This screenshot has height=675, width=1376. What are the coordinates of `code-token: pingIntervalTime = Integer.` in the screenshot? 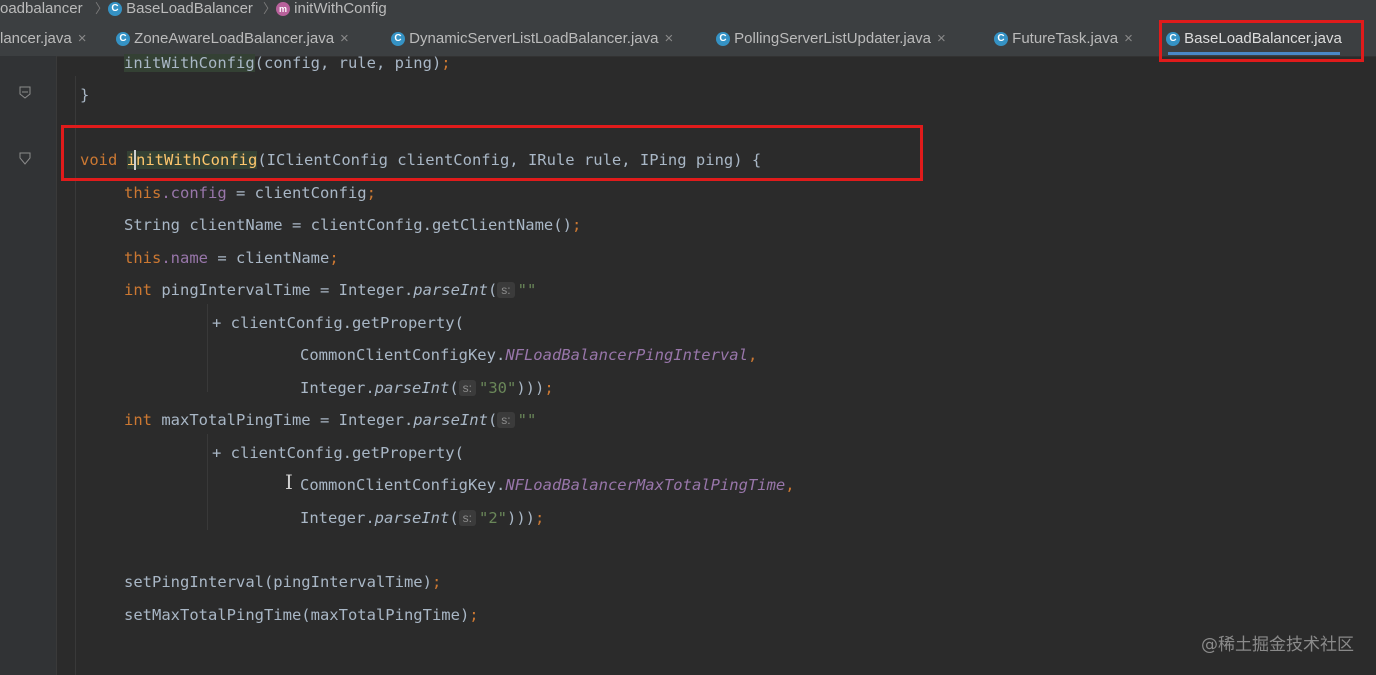 It's located at (283, 290).